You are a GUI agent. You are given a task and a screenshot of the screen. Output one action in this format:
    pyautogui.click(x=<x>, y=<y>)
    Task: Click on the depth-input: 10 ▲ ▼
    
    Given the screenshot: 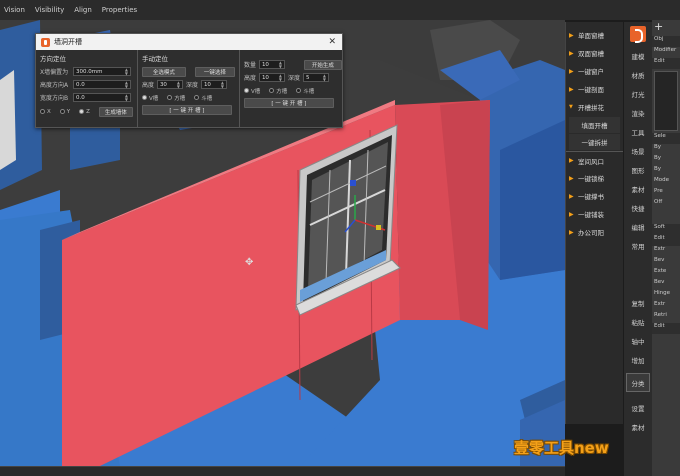 What is the action you would take?
    pyautogui.click(x=213, y=84)
    